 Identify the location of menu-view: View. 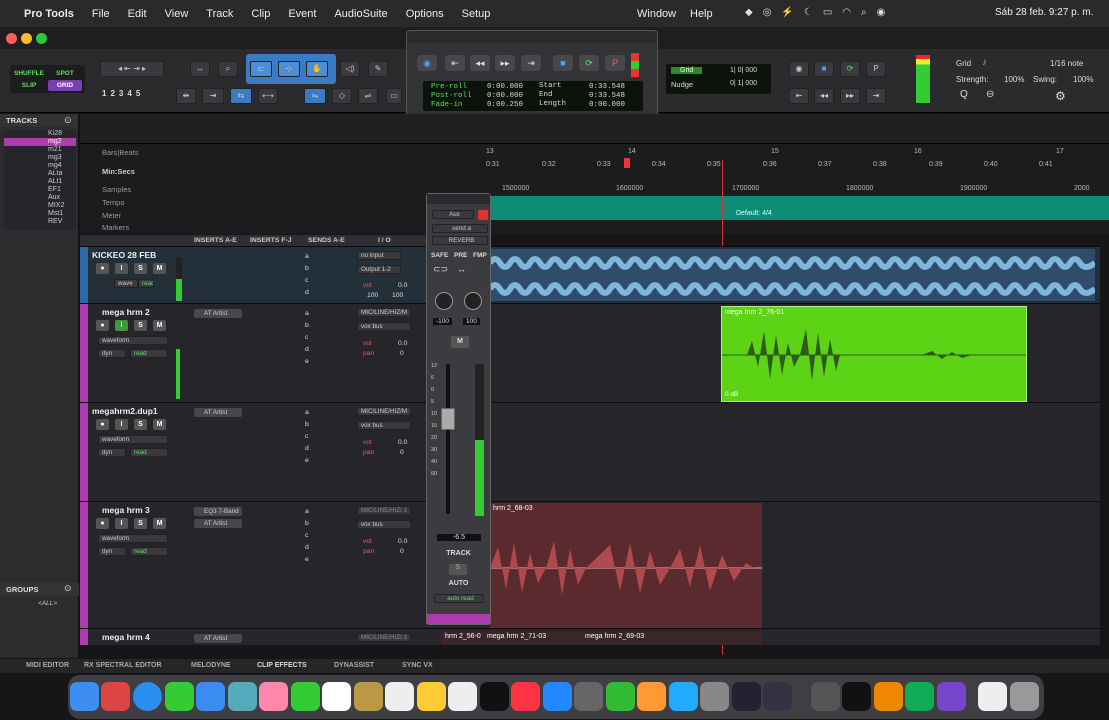
(177, 14).